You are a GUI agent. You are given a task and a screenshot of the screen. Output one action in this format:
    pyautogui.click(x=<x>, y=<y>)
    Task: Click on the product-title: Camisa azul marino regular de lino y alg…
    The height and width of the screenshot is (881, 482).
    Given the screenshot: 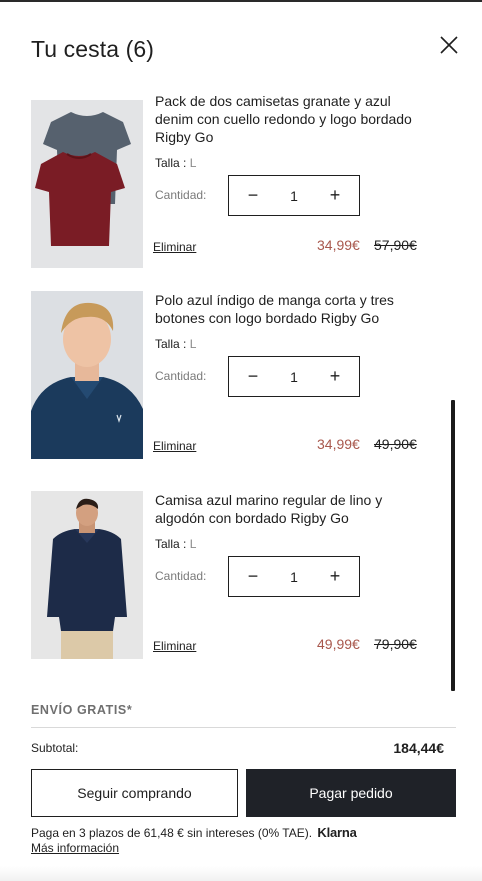 What is the action you would take?
    pyautogui.click(x=290, y=509)
    